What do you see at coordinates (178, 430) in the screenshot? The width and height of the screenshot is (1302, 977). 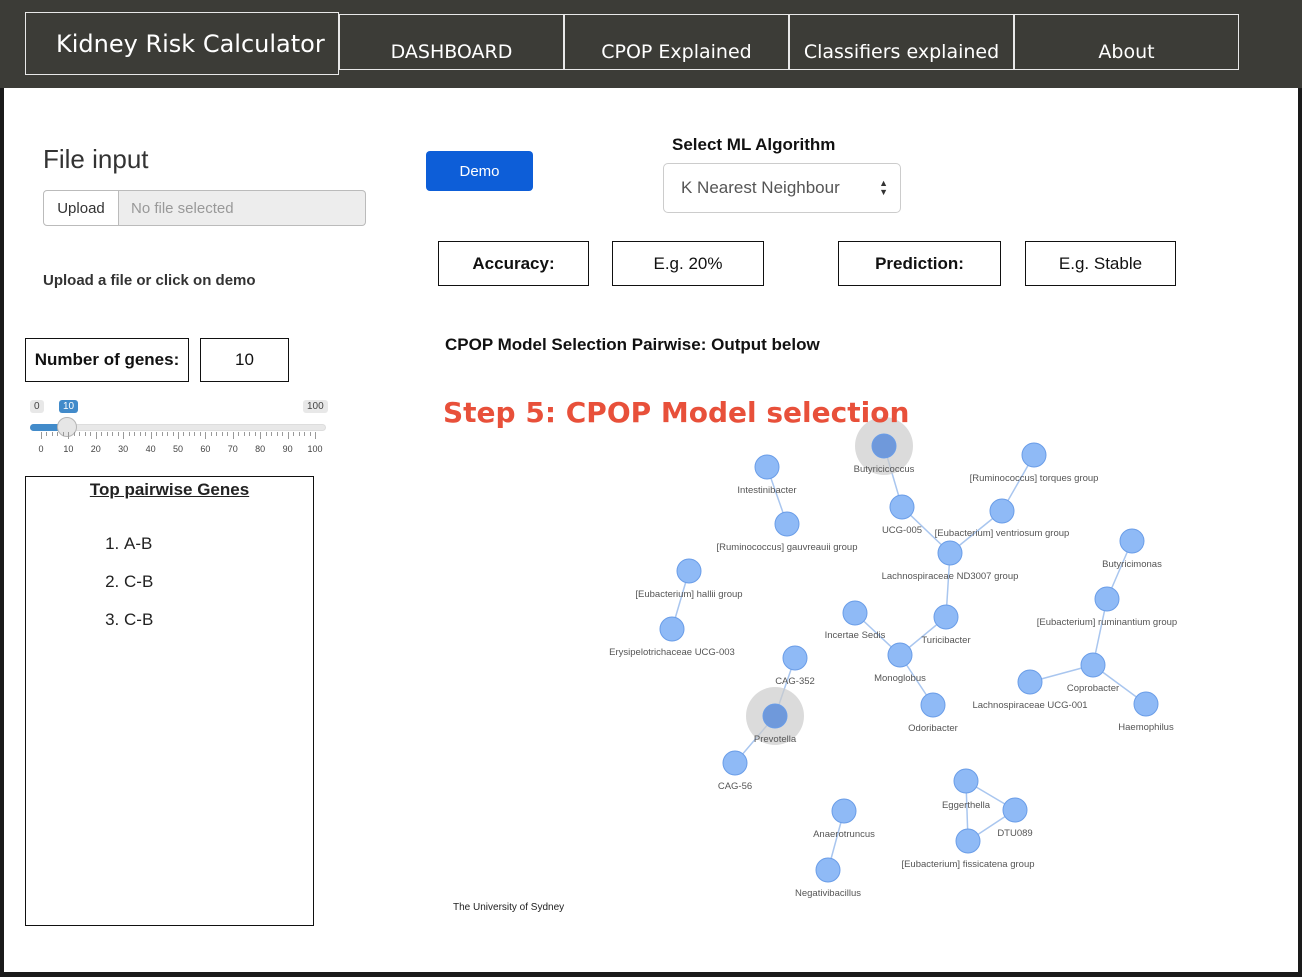 I see `genes-slider: 0 10 100 0 10 20 30 40 50 60 70 80 90 100` at bounding box center [178, 430].